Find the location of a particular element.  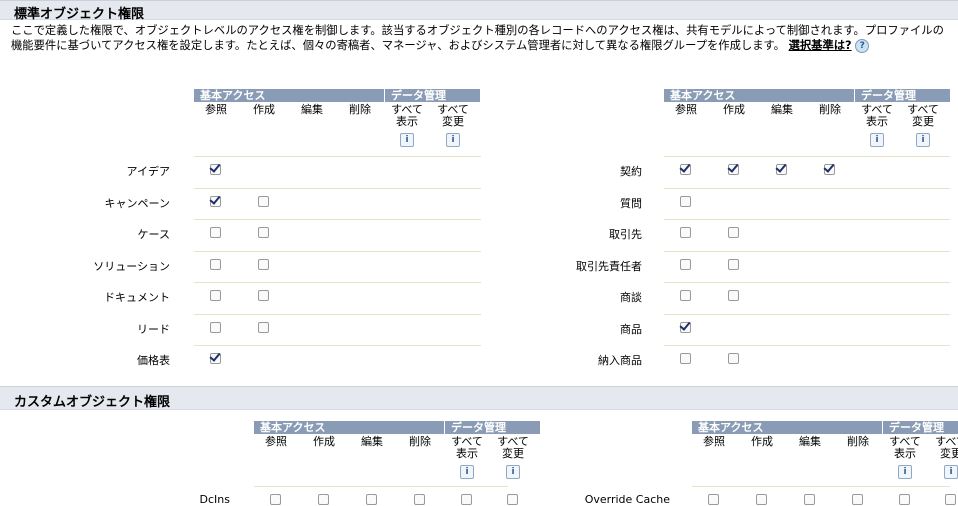

row-label: 取引先 is located at coordinates (625, 234).